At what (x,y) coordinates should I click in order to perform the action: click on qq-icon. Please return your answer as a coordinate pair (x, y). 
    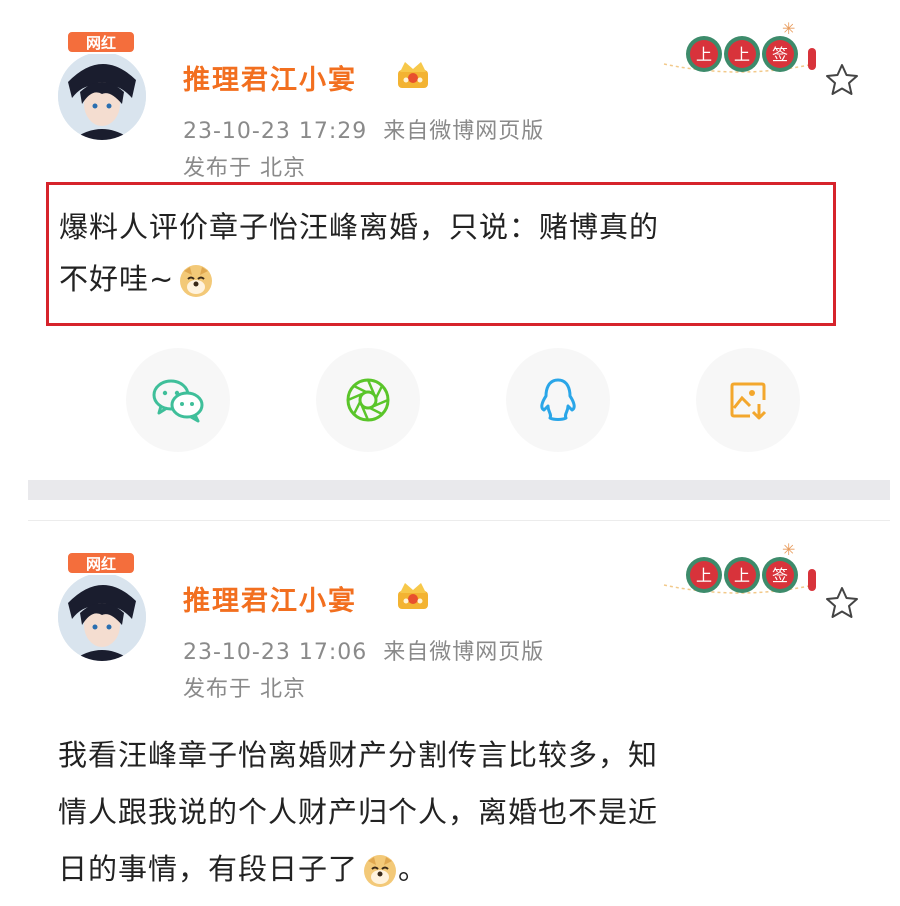
    Looking at the image, I should click on (558, 399).